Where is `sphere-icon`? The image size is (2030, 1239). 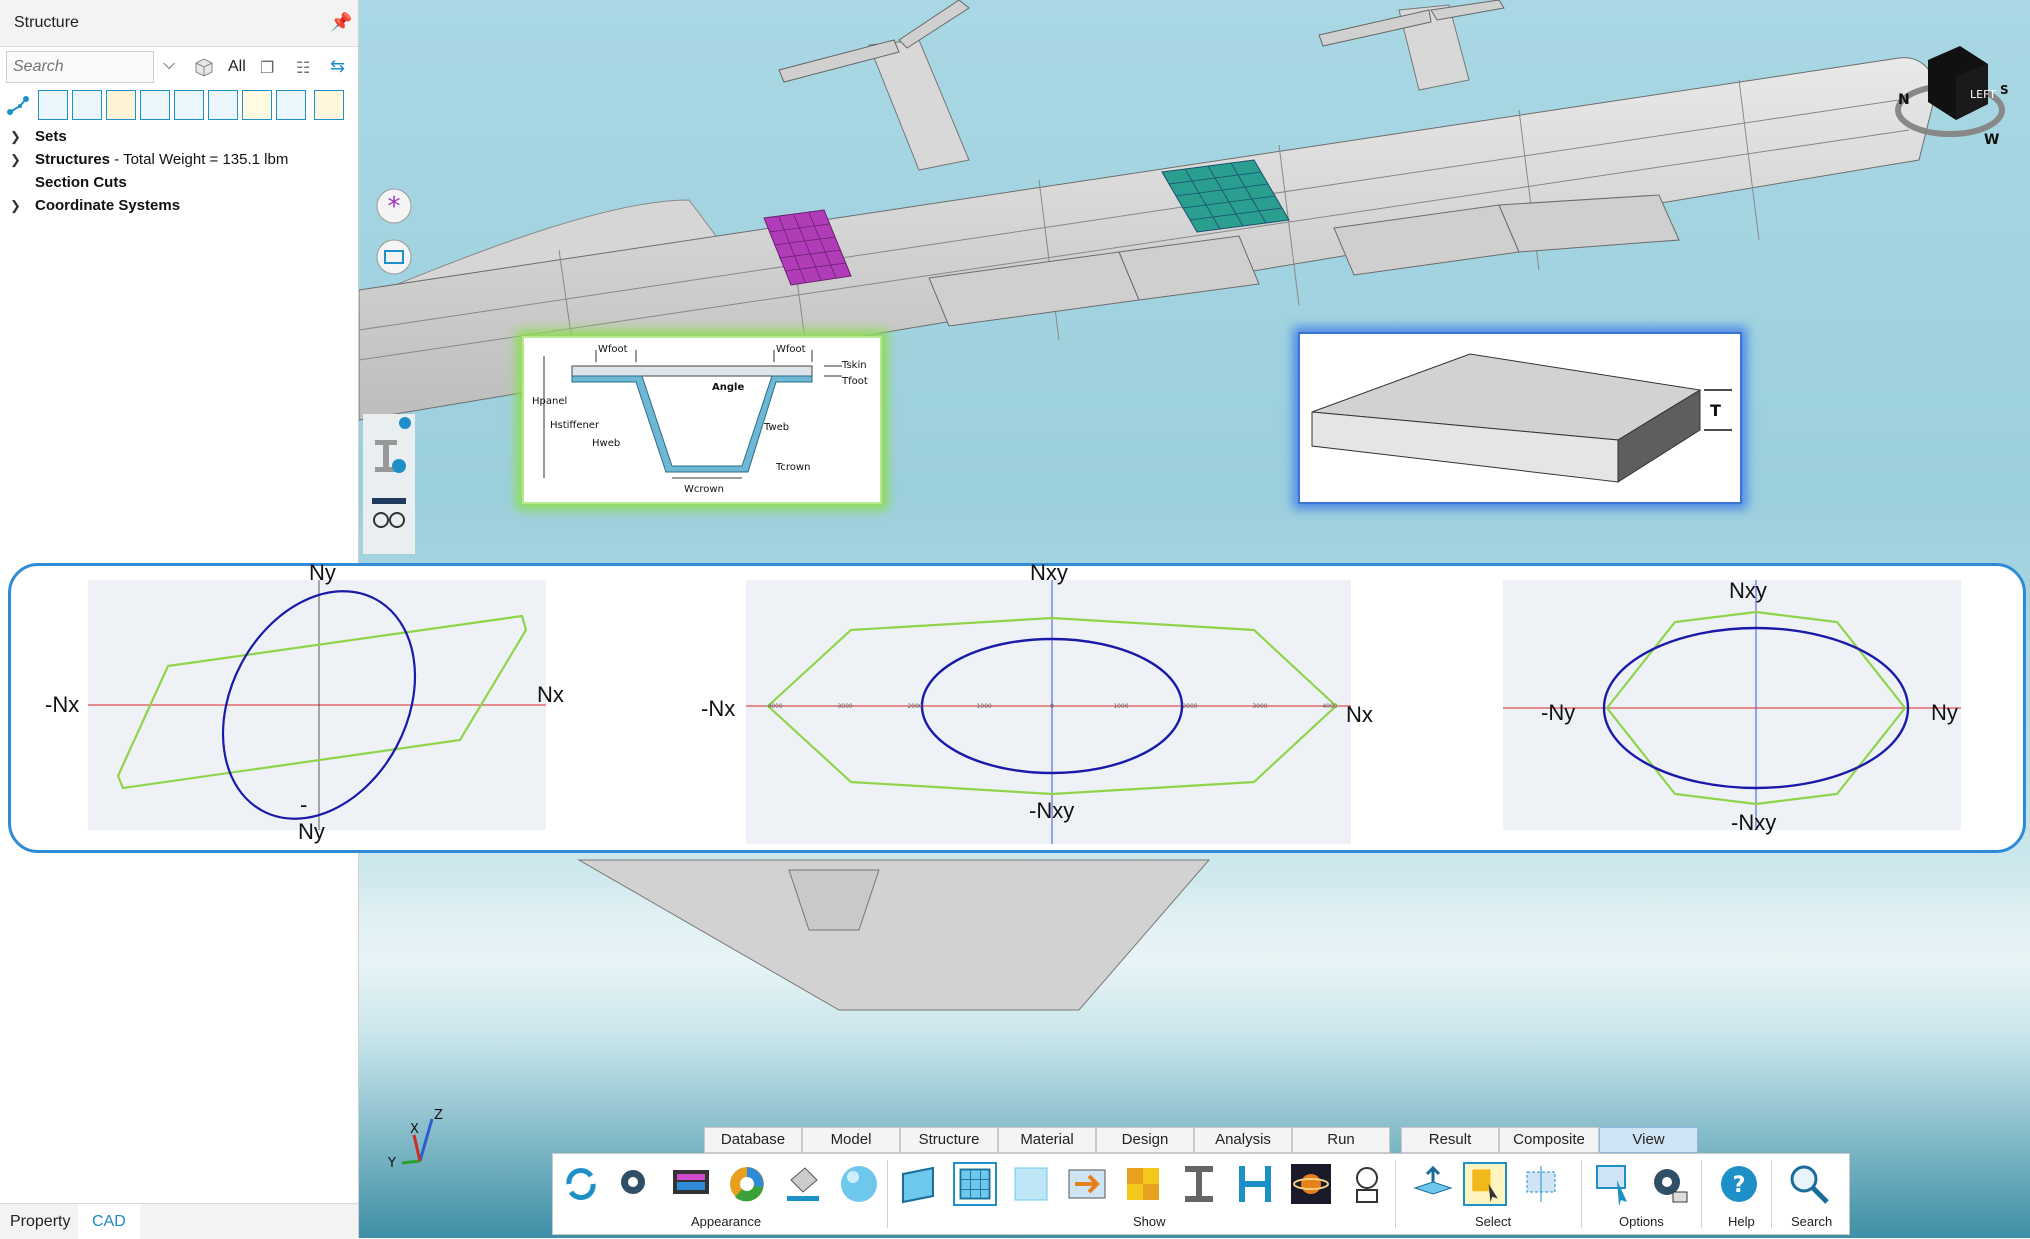
sphere-icon is located at coordinates (859, 1184).